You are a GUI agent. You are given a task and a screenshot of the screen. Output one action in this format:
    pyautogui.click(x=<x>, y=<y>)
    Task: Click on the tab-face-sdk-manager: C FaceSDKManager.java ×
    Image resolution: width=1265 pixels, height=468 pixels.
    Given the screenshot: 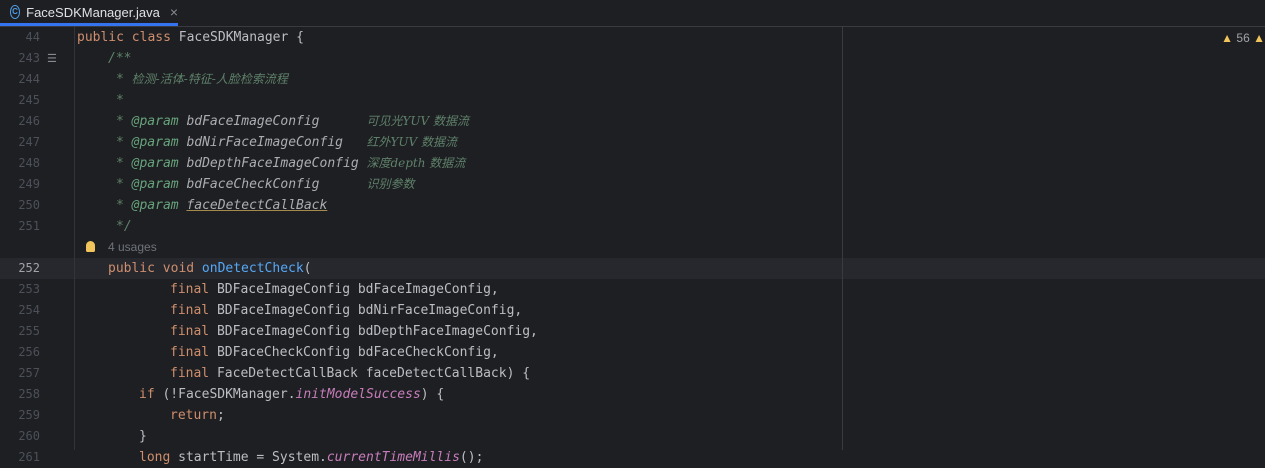 What is the action you would take?
    pyautogui.click(x=89, y=13)
    